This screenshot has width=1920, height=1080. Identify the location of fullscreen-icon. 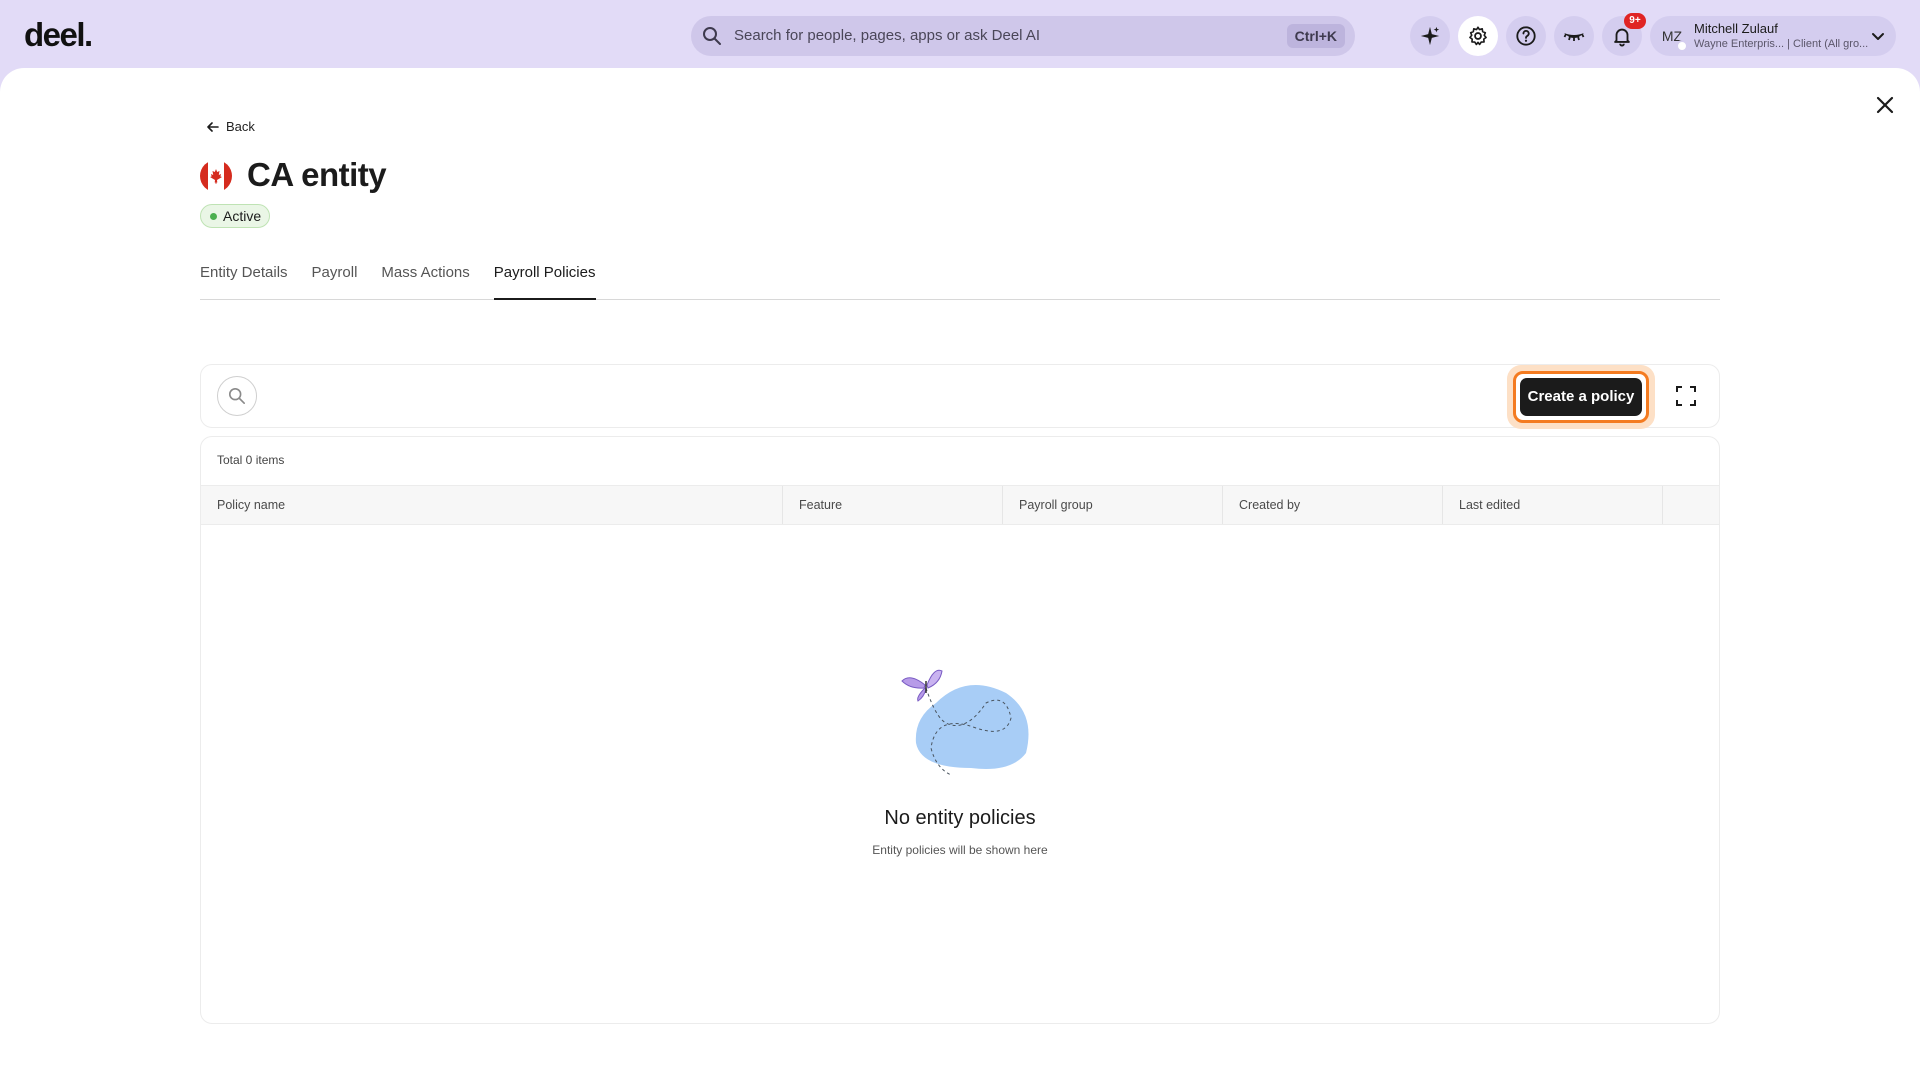
(1686, 396).